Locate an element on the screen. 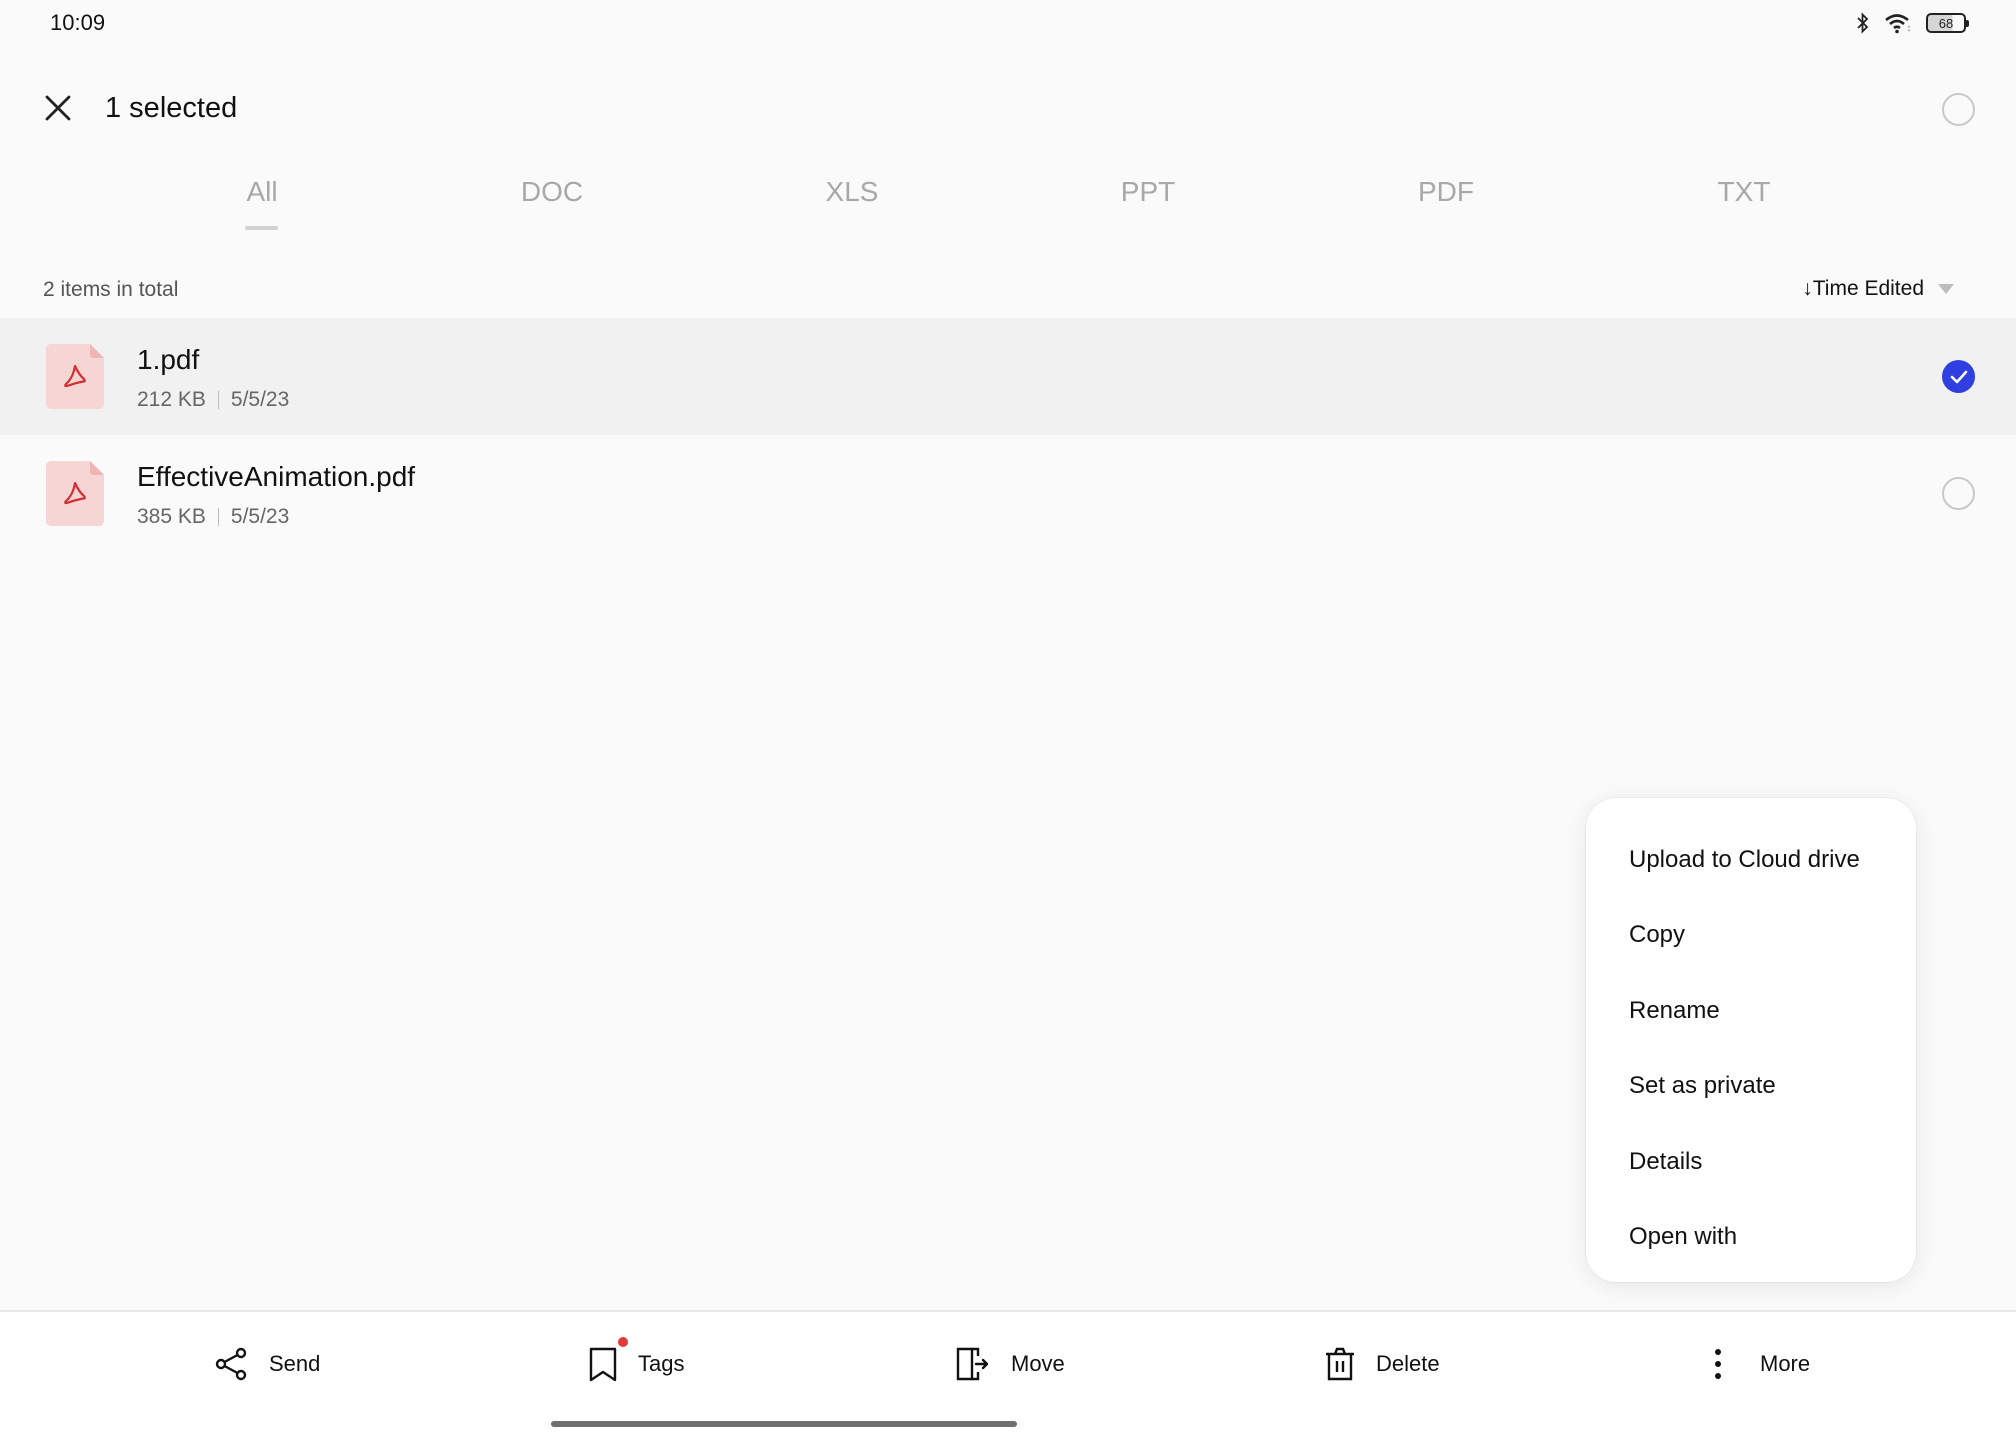 The height and width of the screenshot is (1440, 2016). file-meta: 385 KB 5/5/23 is located at coordinates (213, 517).